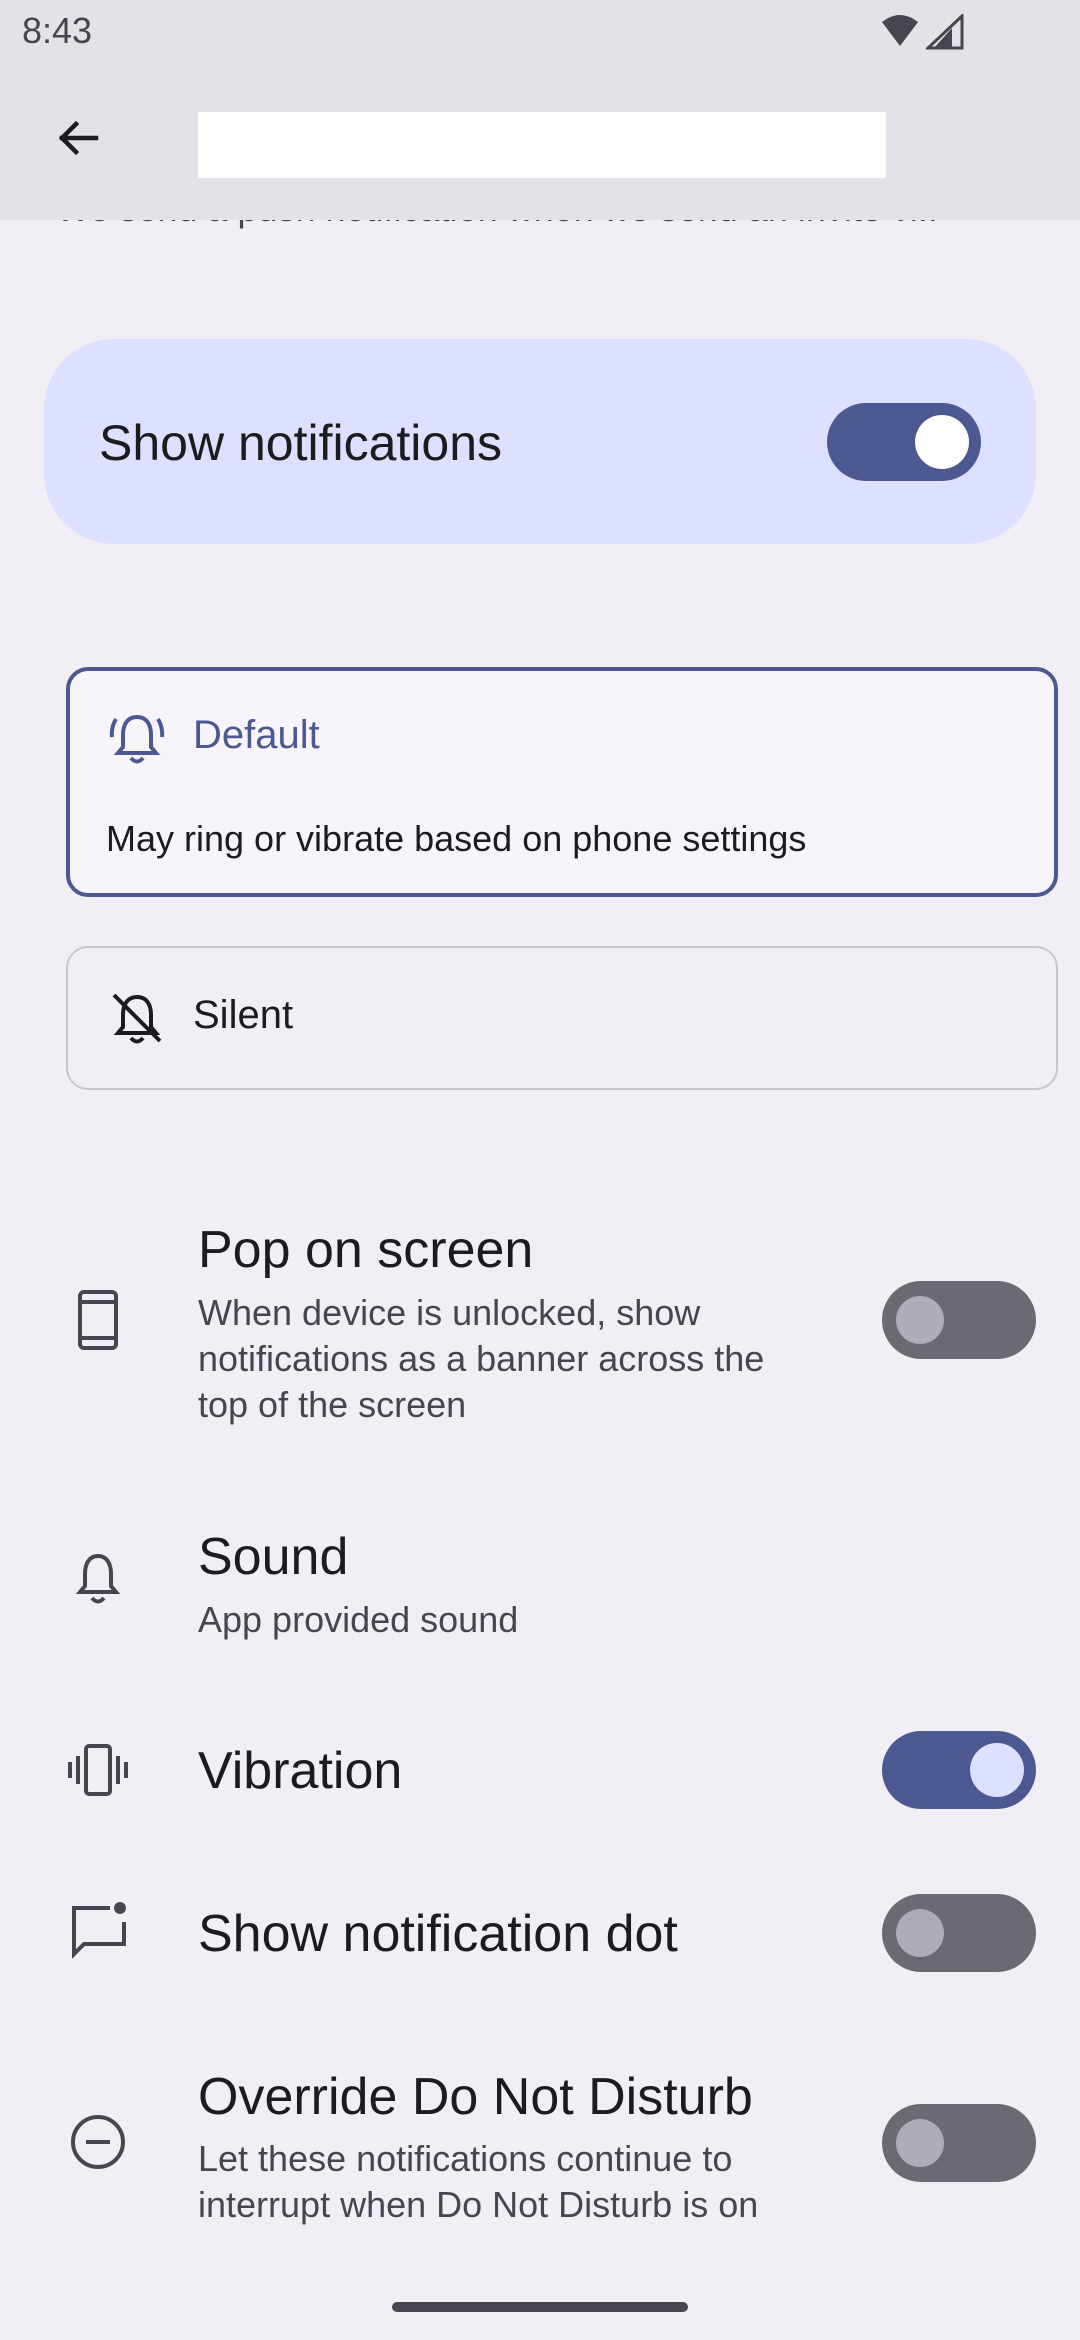 This screenshot has height=2340, width=1080. Describe the element at coordinates (944, 31) in the screenshot. I see `cell-signal-icon` at that location.